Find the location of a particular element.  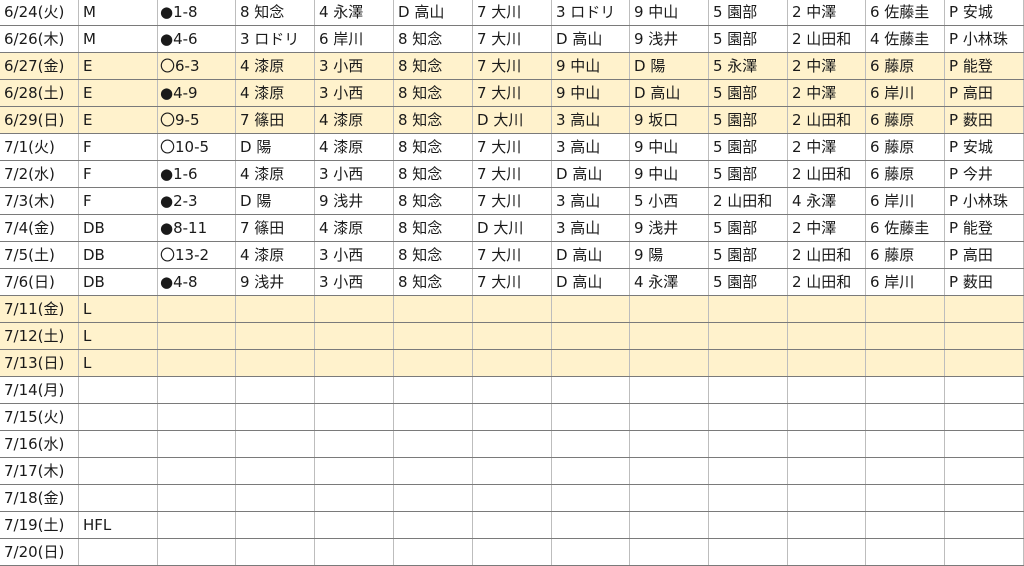

cell-bat6: D 陽 is located at coordinates (669, 66).